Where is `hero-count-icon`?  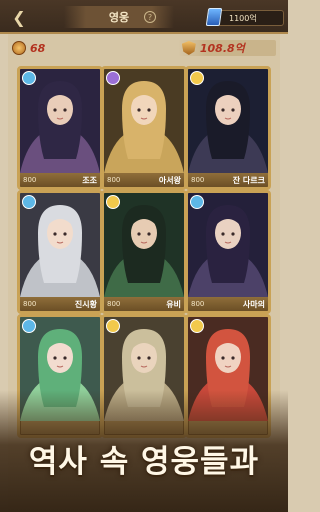 hero-count-icon is located at coordinates (19, 48).